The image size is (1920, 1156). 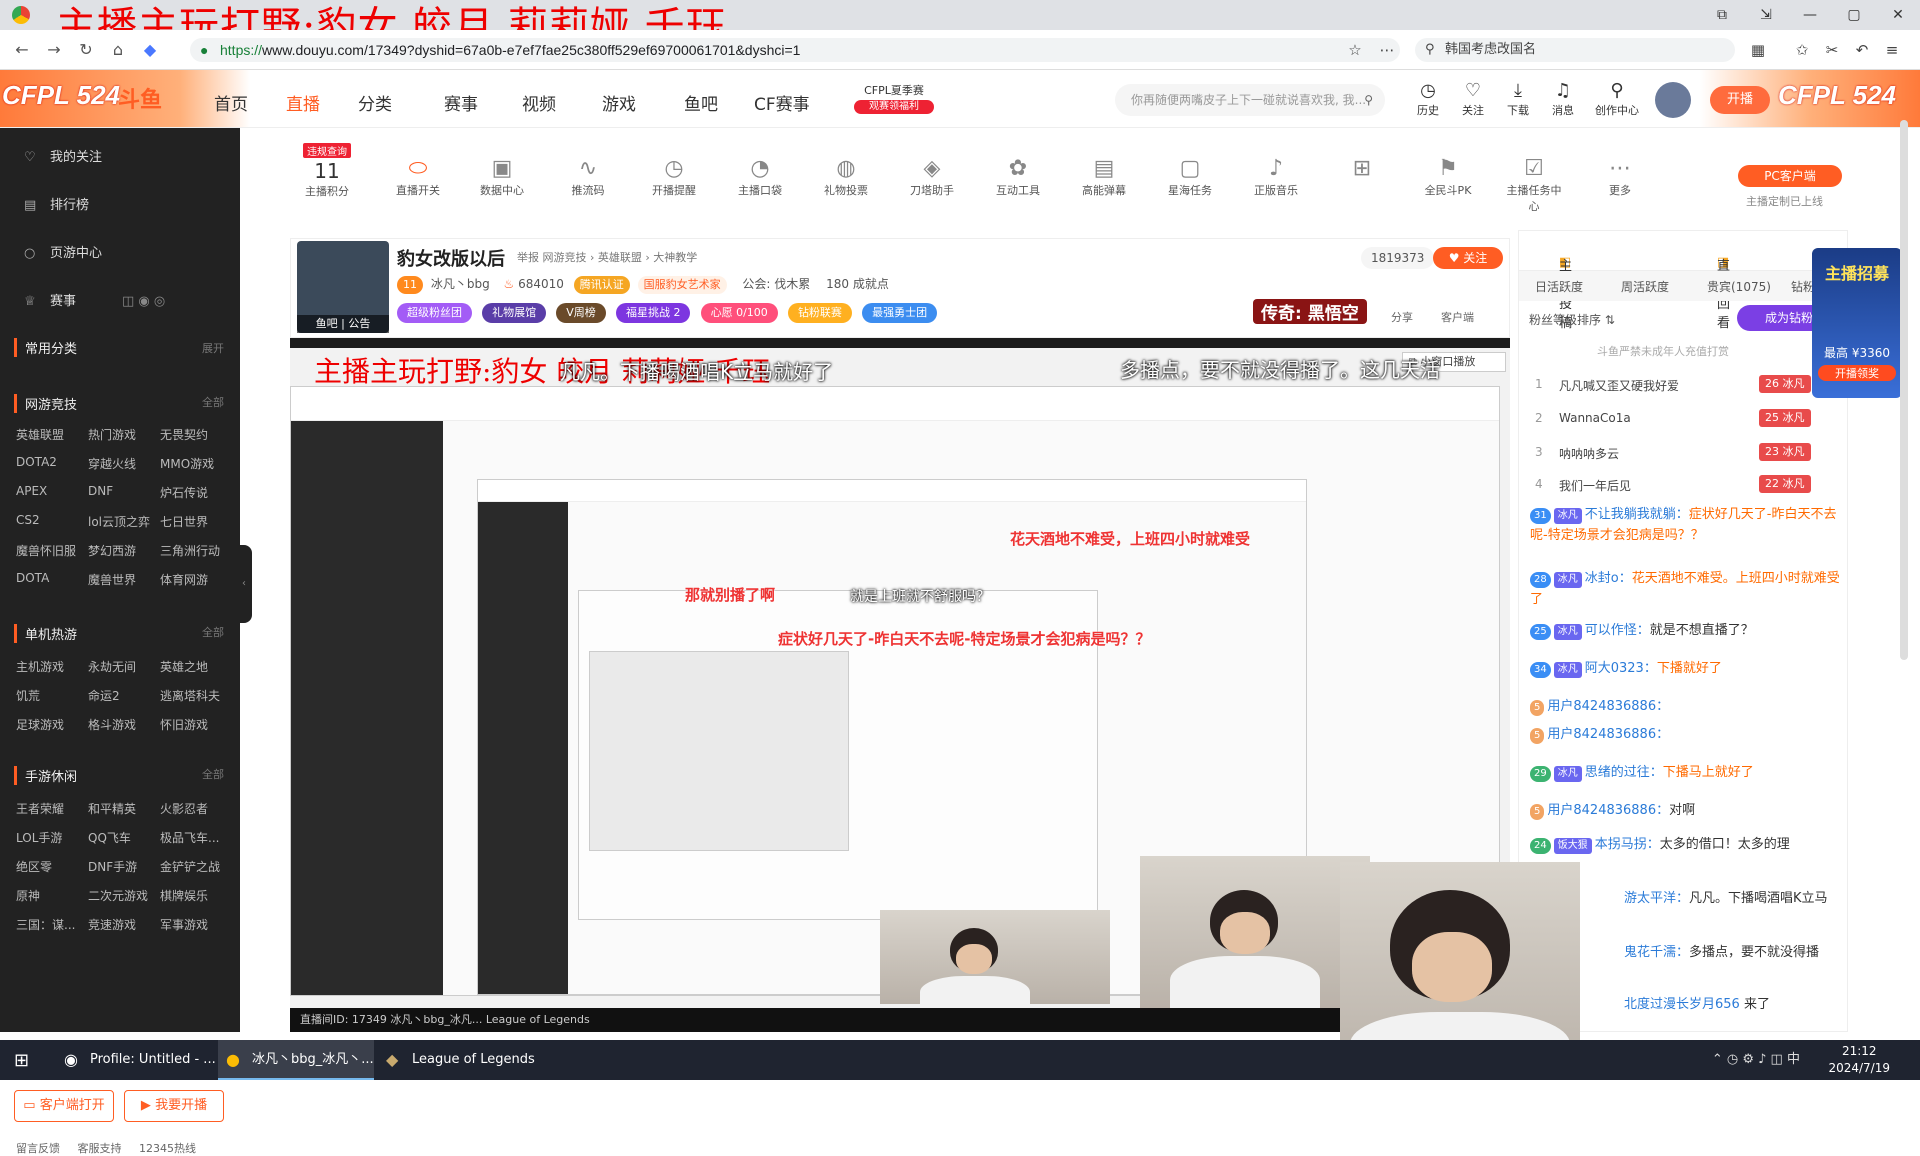 What do you see at coordinates (1190, 177) in the screenshot?
I see `tool-star-task: ▢ 星海任务` at bounding box center [1190, 177].